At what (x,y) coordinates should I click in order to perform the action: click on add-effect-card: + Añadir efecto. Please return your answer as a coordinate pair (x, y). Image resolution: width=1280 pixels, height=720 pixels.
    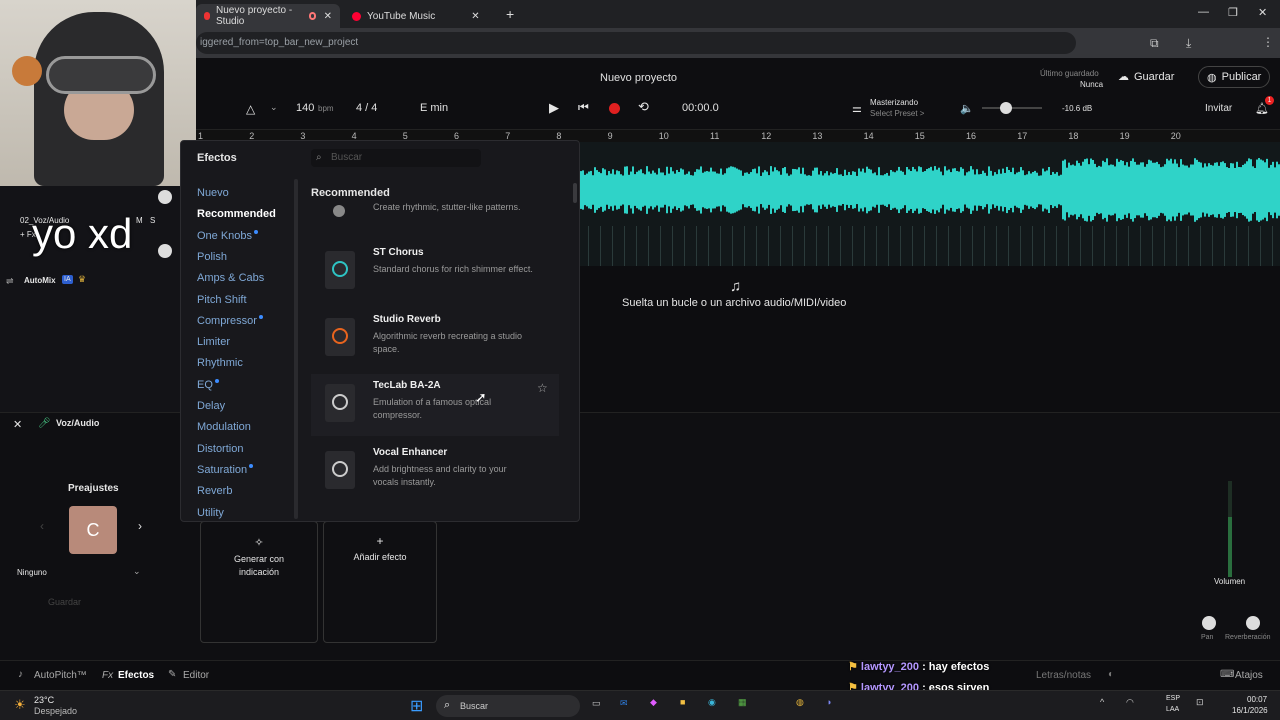
    Looking at the image, I should click on (380, 582).